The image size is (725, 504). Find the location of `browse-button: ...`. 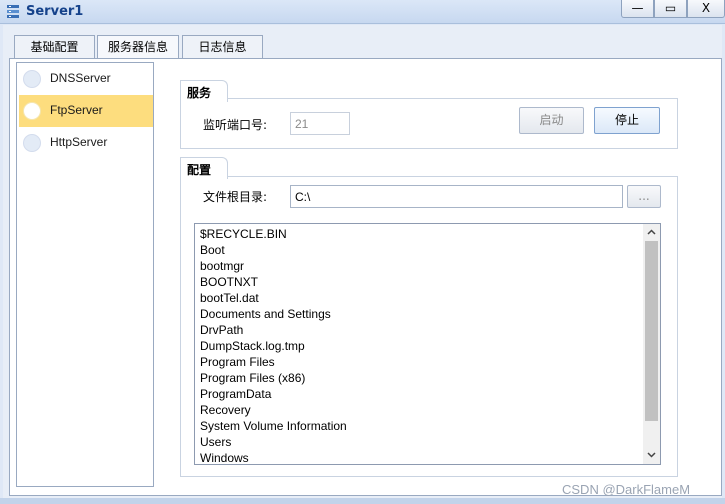

browse-button: ... is located at coordinates (644, 196).